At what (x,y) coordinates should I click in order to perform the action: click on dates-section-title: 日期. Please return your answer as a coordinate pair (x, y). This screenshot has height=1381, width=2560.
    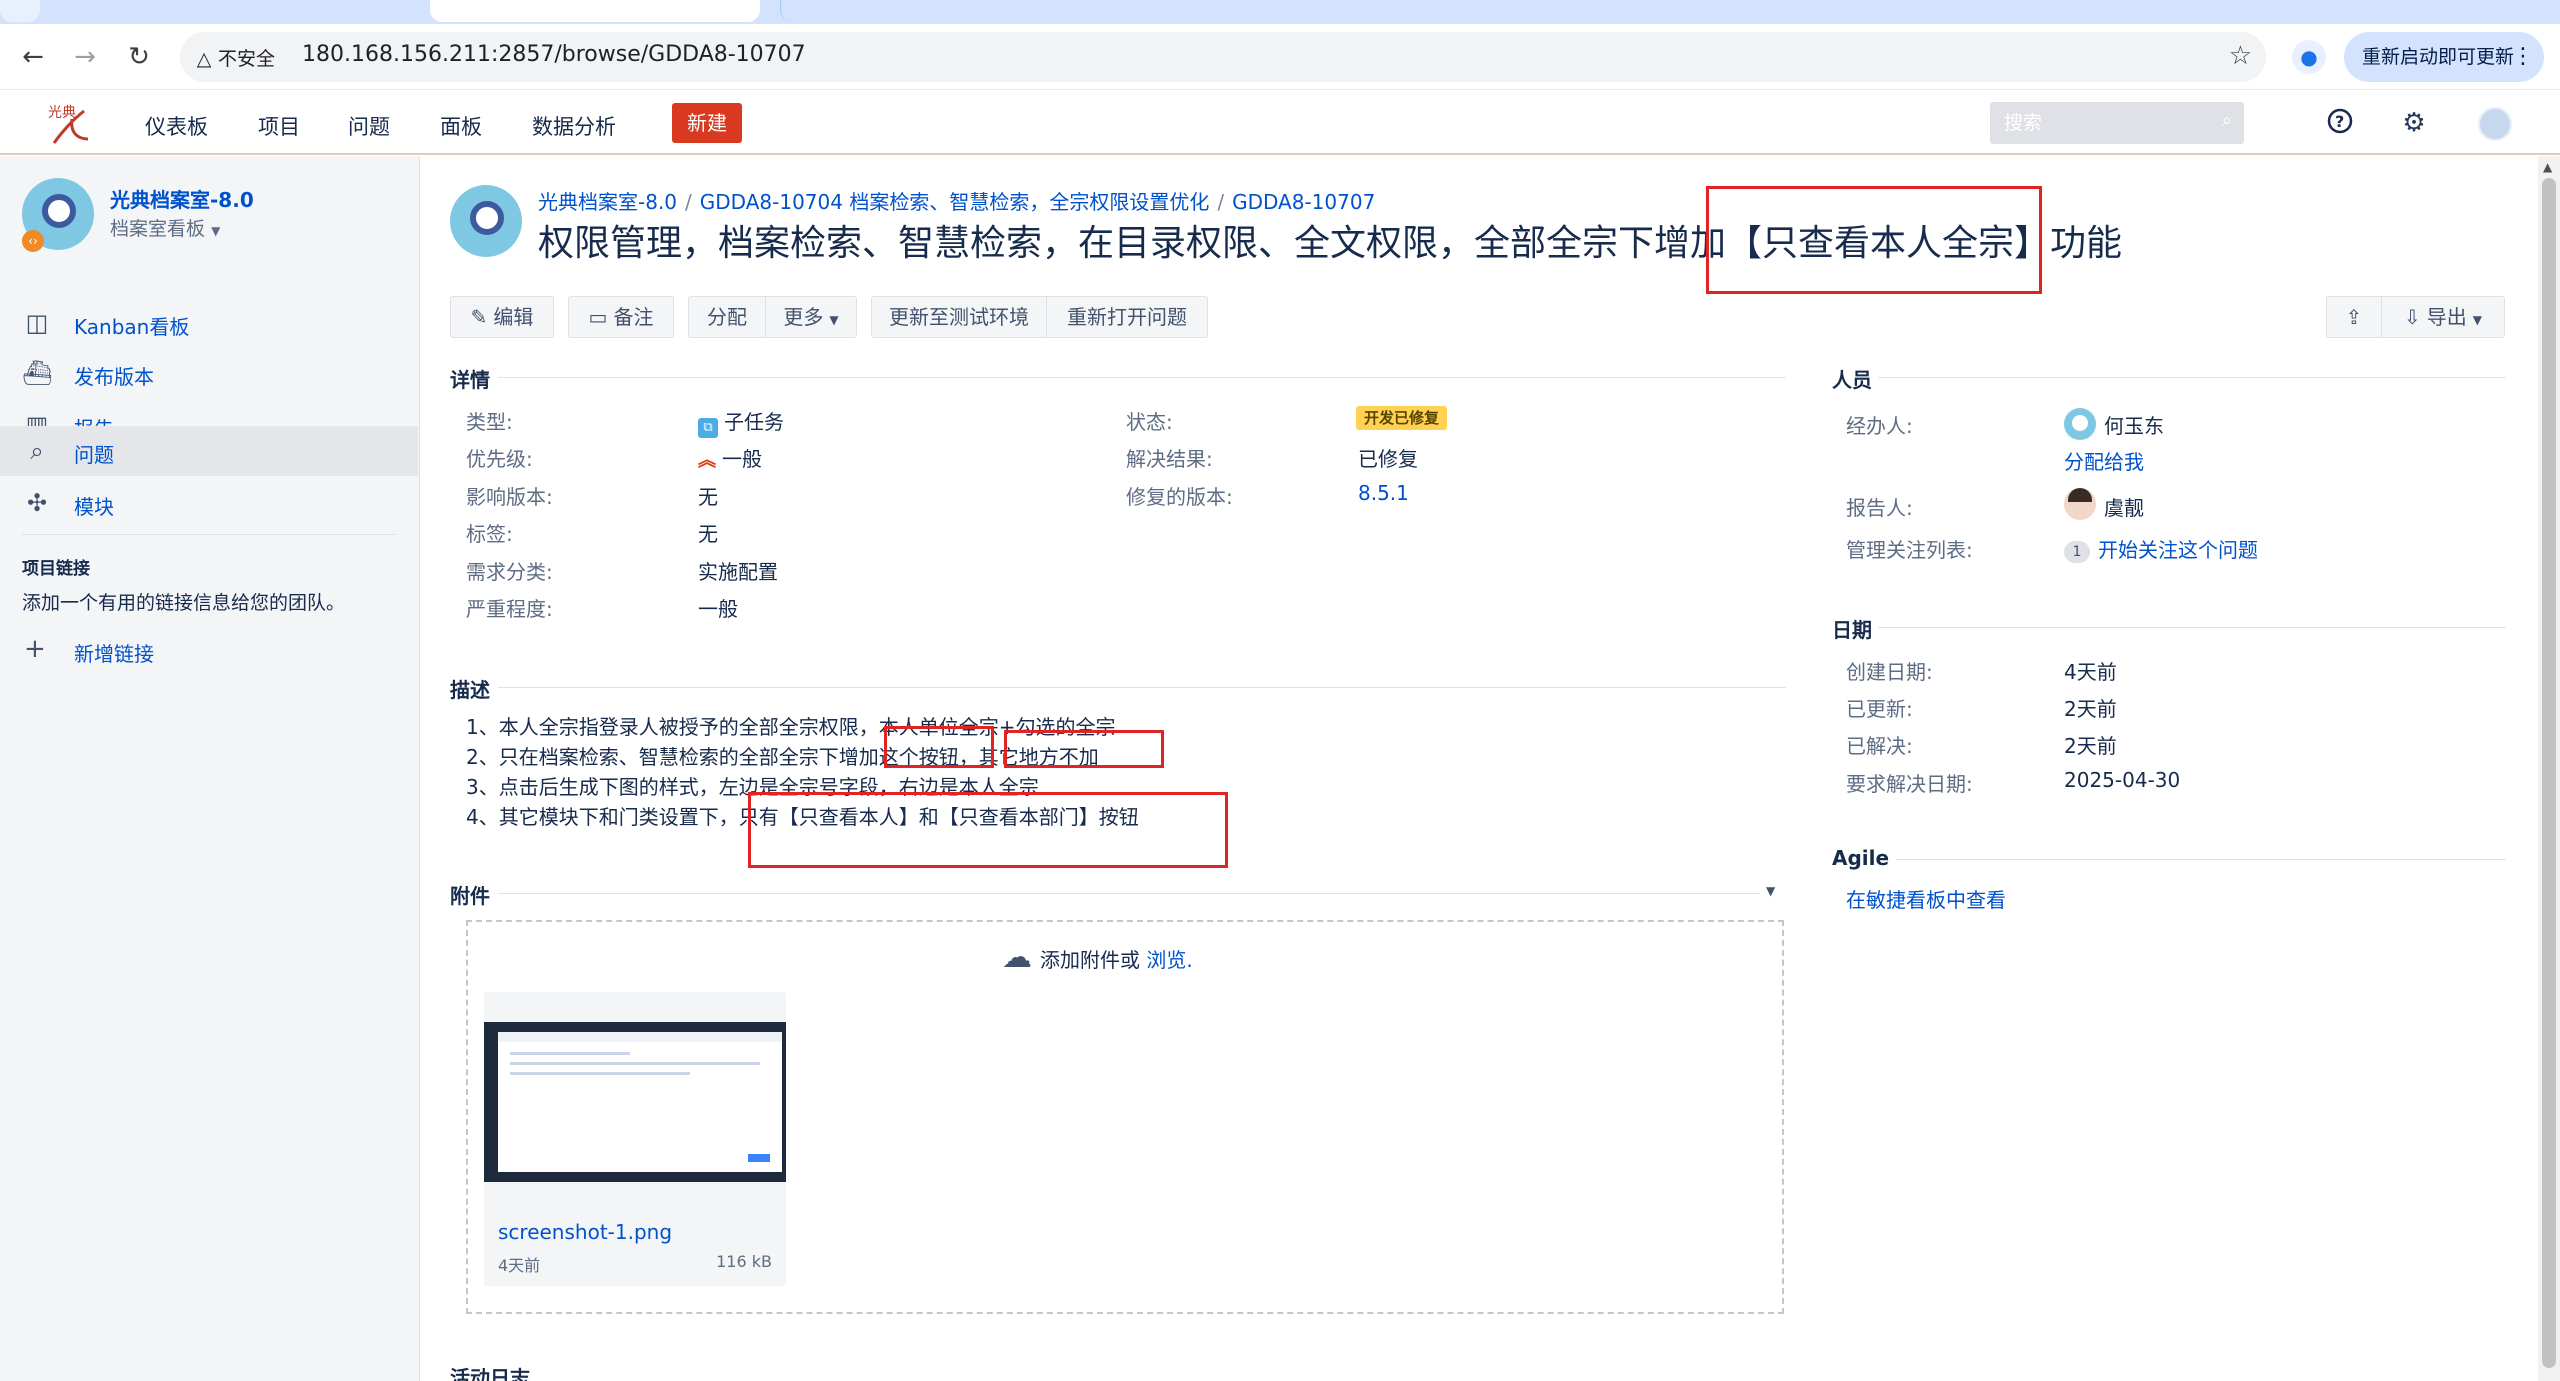
    Looking at the image, I should click on (1852, 630).